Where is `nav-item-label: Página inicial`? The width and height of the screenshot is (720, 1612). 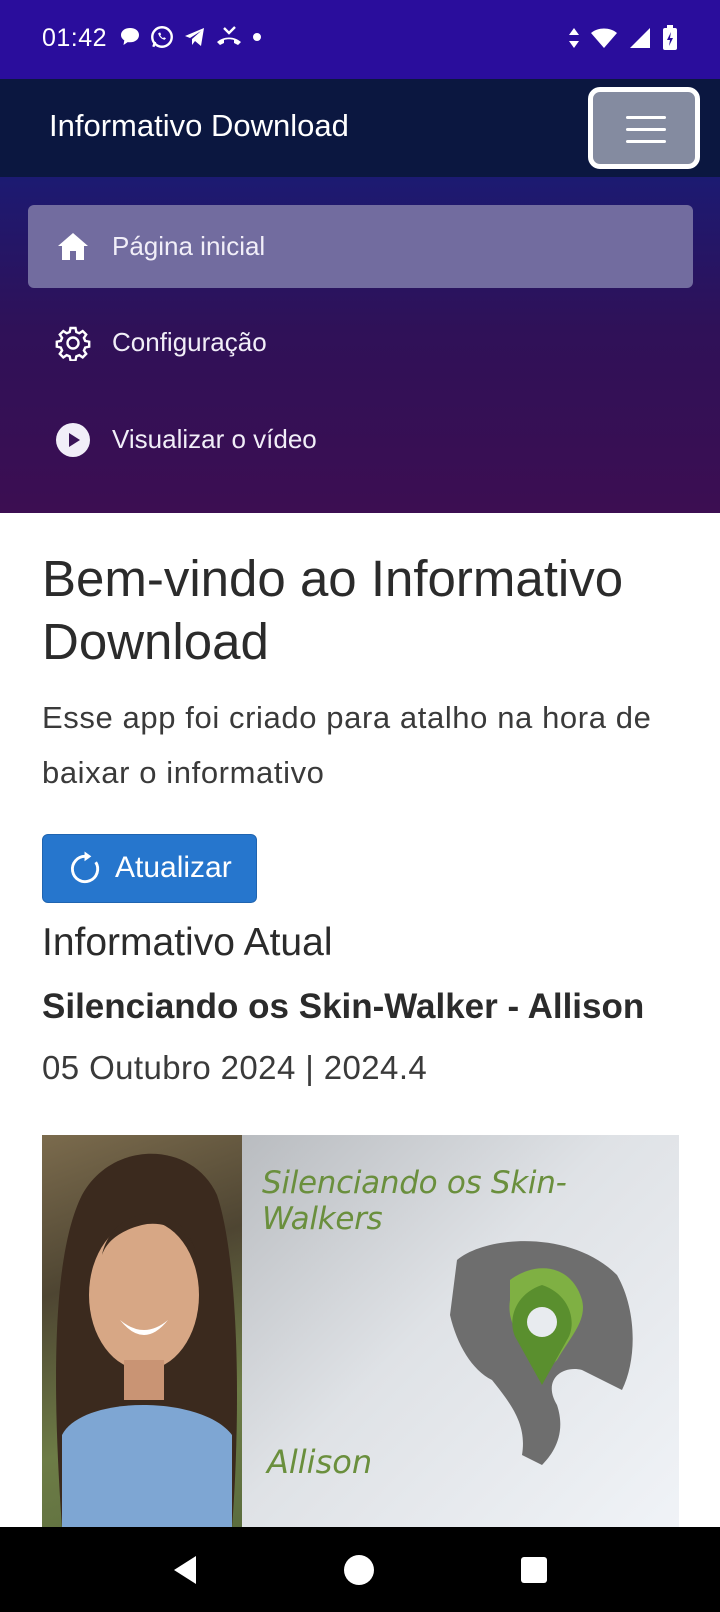
nav-item-label: Página inicial is located at coordinates (189, 246).